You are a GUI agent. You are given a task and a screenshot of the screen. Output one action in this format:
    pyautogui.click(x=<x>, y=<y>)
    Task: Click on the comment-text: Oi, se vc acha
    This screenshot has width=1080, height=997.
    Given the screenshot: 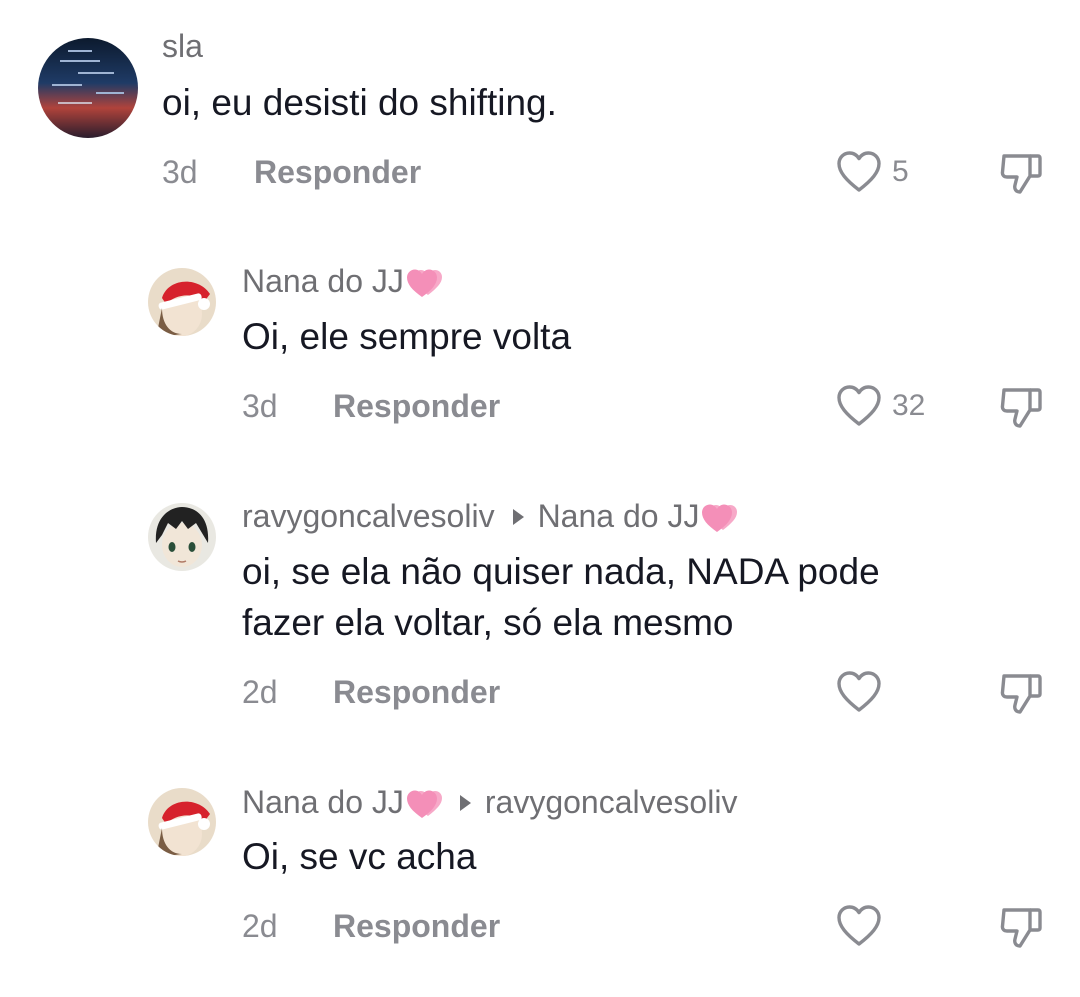 What is the action you would take?
    pyautogui.click(x=359, y=856)
    